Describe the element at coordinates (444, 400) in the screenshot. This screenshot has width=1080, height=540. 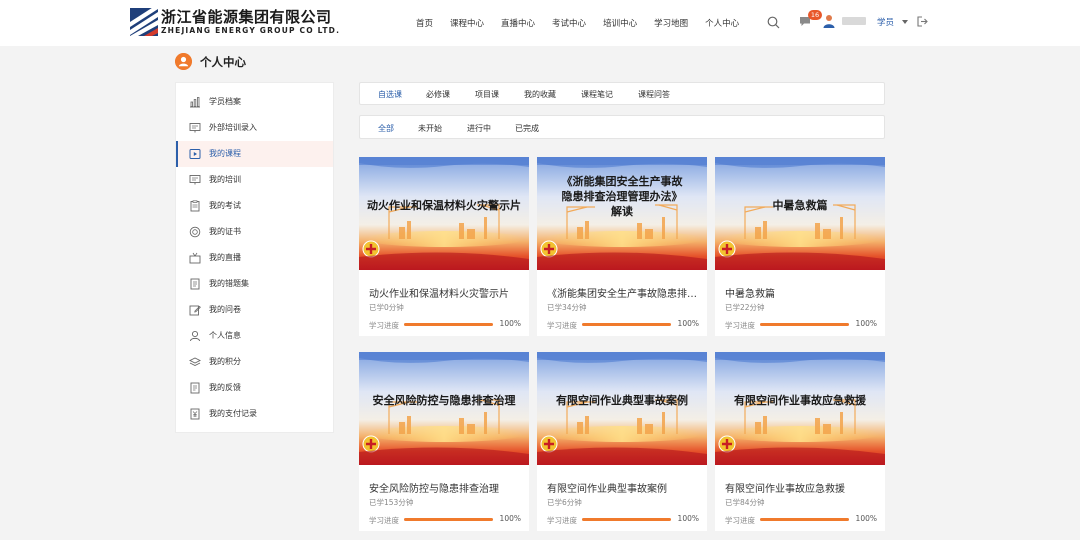
I see `banner-title-line: 安全风险防控与隐患排查治理` at that location.